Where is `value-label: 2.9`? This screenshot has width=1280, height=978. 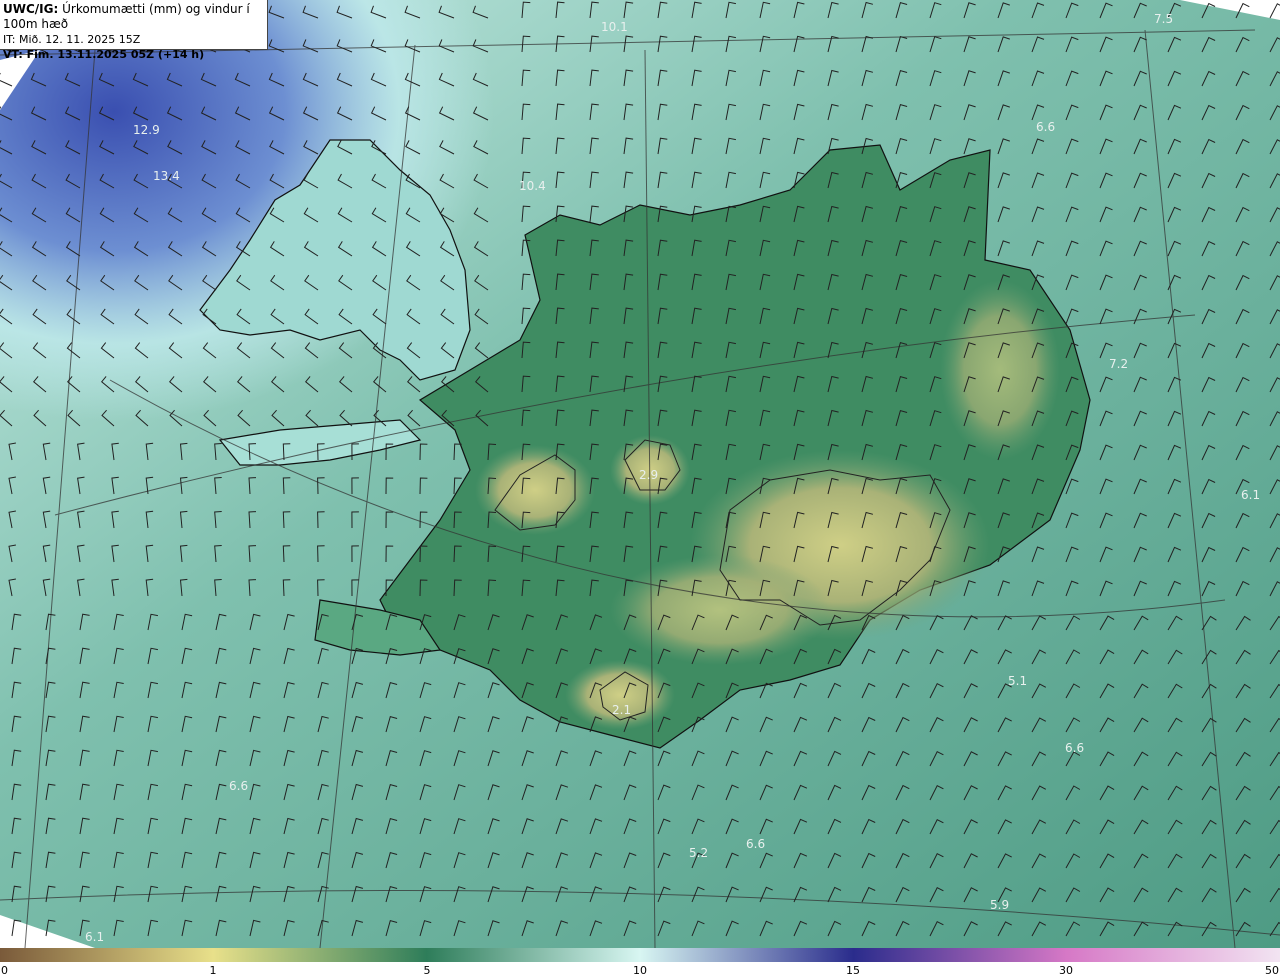
value-label: 2.9 is located at coordinates (648, 475).